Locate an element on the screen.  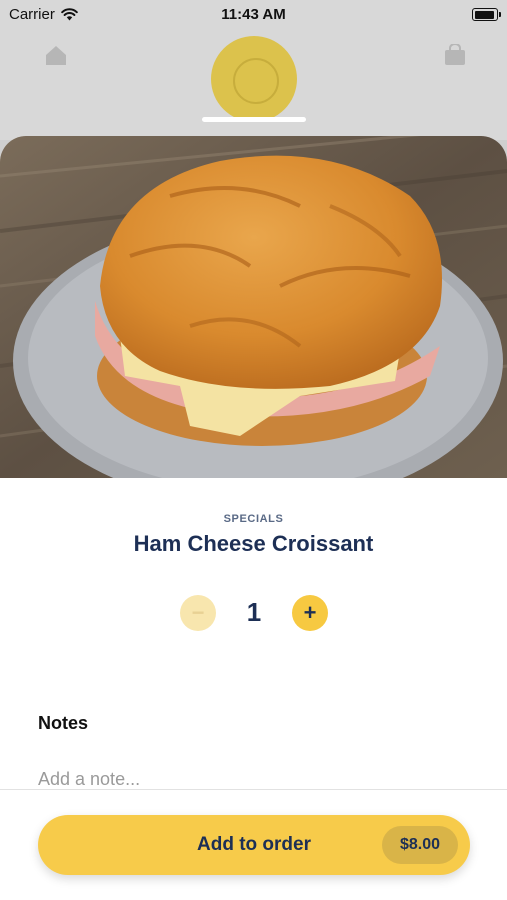
price-badge: $8.00 is located at coordinates (420, 845).